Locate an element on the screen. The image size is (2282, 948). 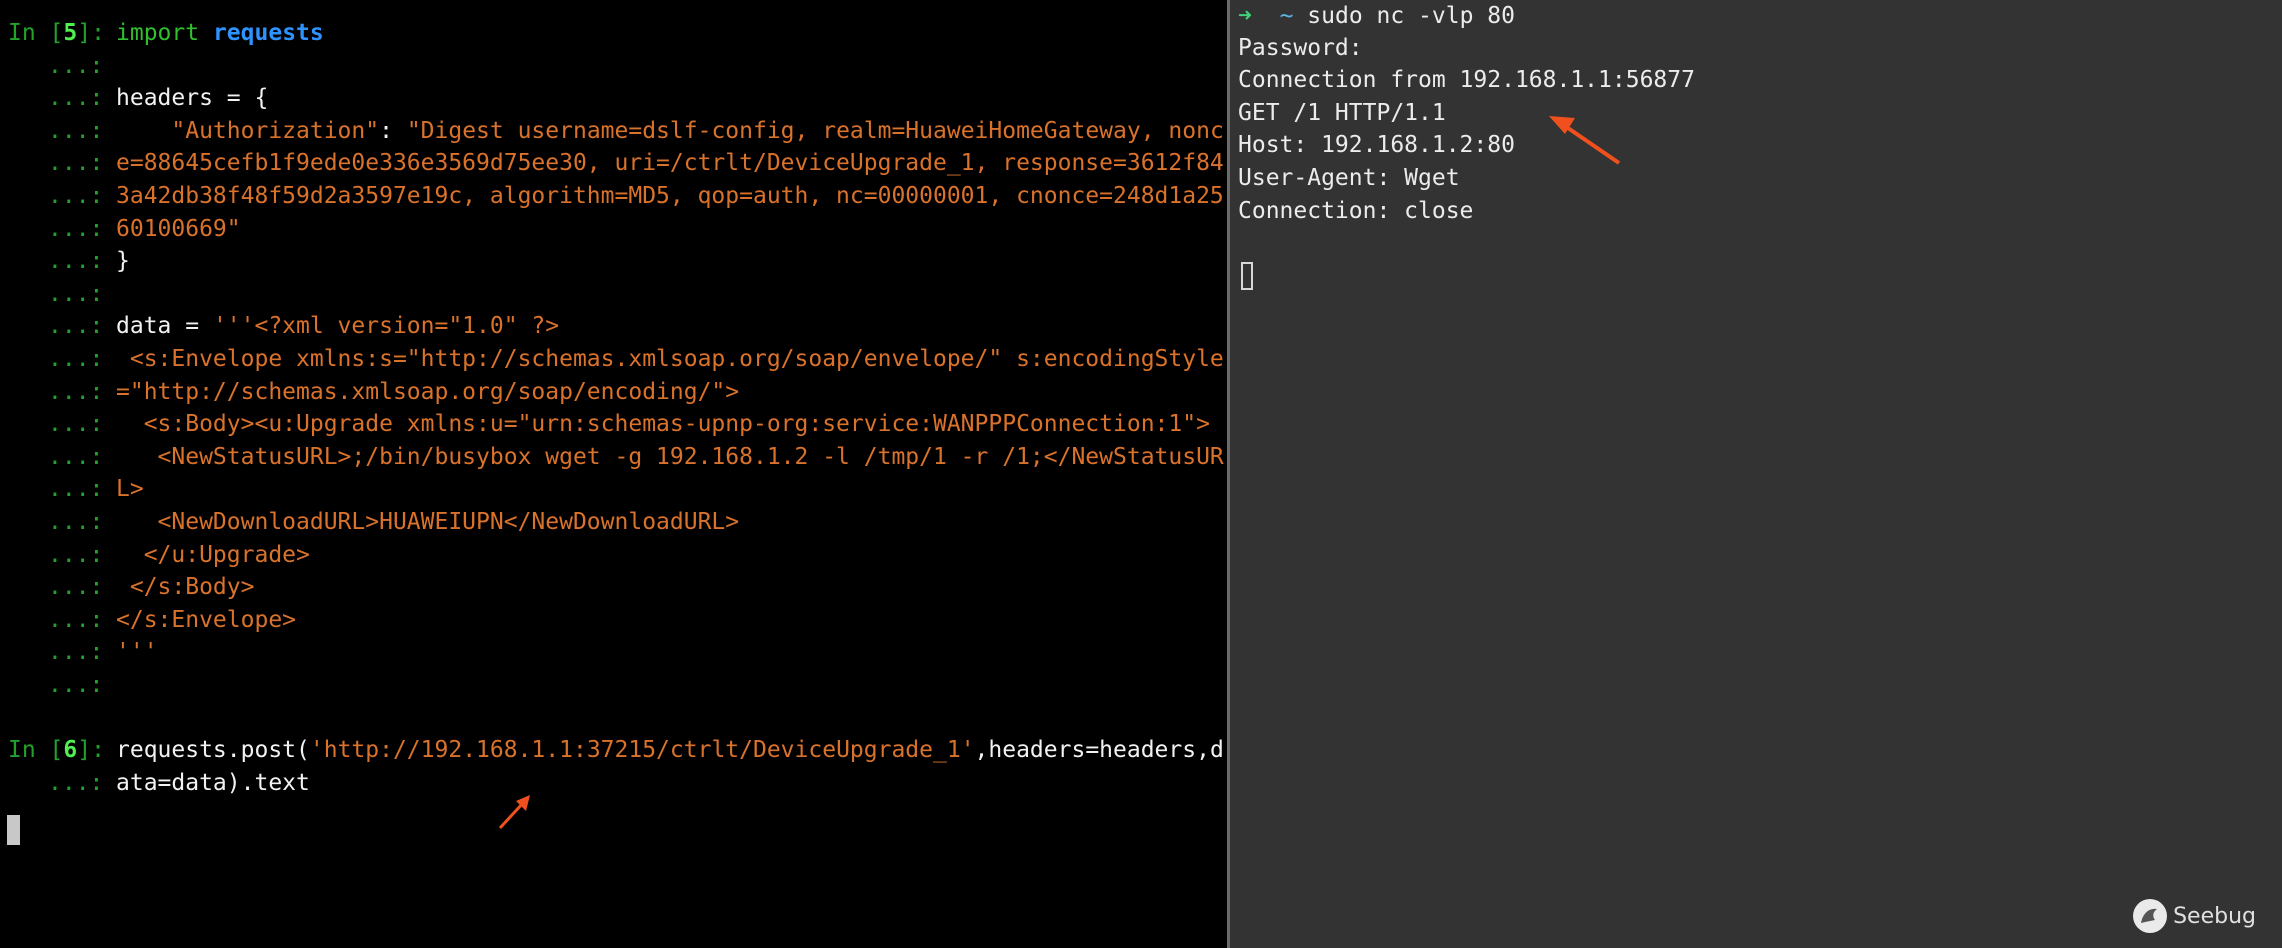
code-text: import requests is located at coordinates (220, 33).